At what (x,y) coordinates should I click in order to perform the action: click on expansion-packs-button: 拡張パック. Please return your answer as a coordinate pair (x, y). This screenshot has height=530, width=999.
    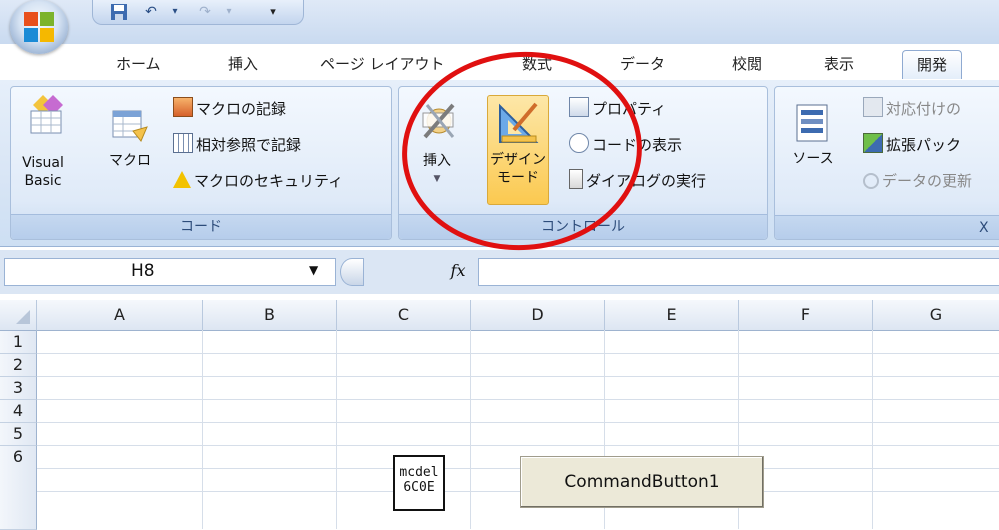
    Looking at the image, I should click on (912, 145).